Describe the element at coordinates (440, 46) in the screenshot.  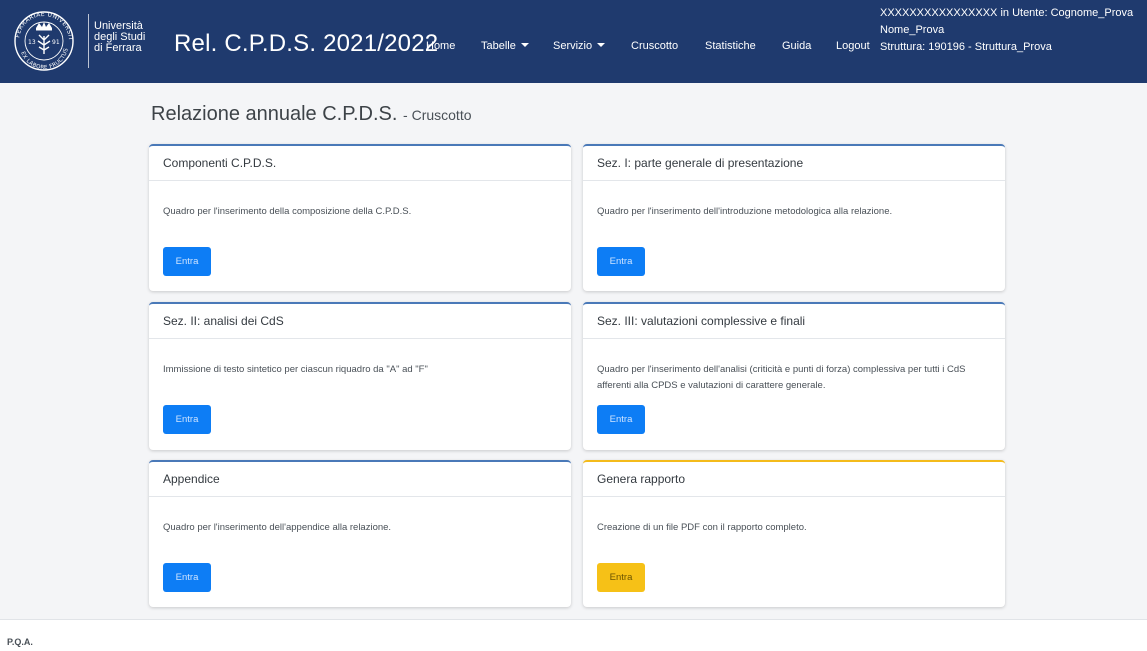
I see `nav-home: Home` at that location.